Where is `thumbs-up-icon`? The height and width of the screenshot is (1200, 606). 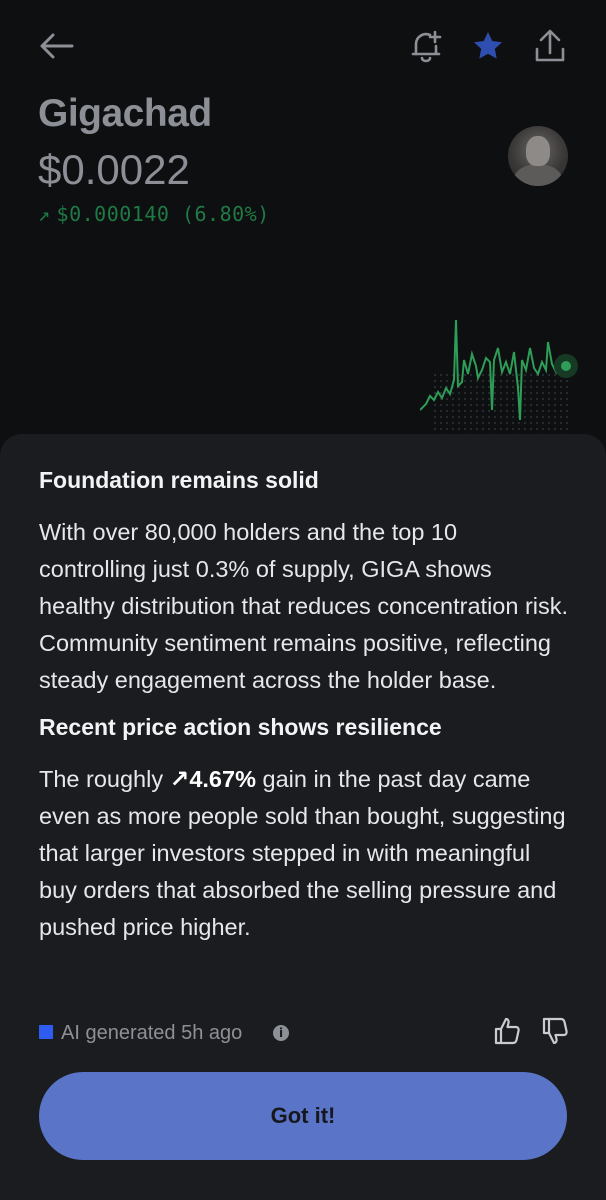
thumbs-up-icon is located at coordinates (507, 1031).